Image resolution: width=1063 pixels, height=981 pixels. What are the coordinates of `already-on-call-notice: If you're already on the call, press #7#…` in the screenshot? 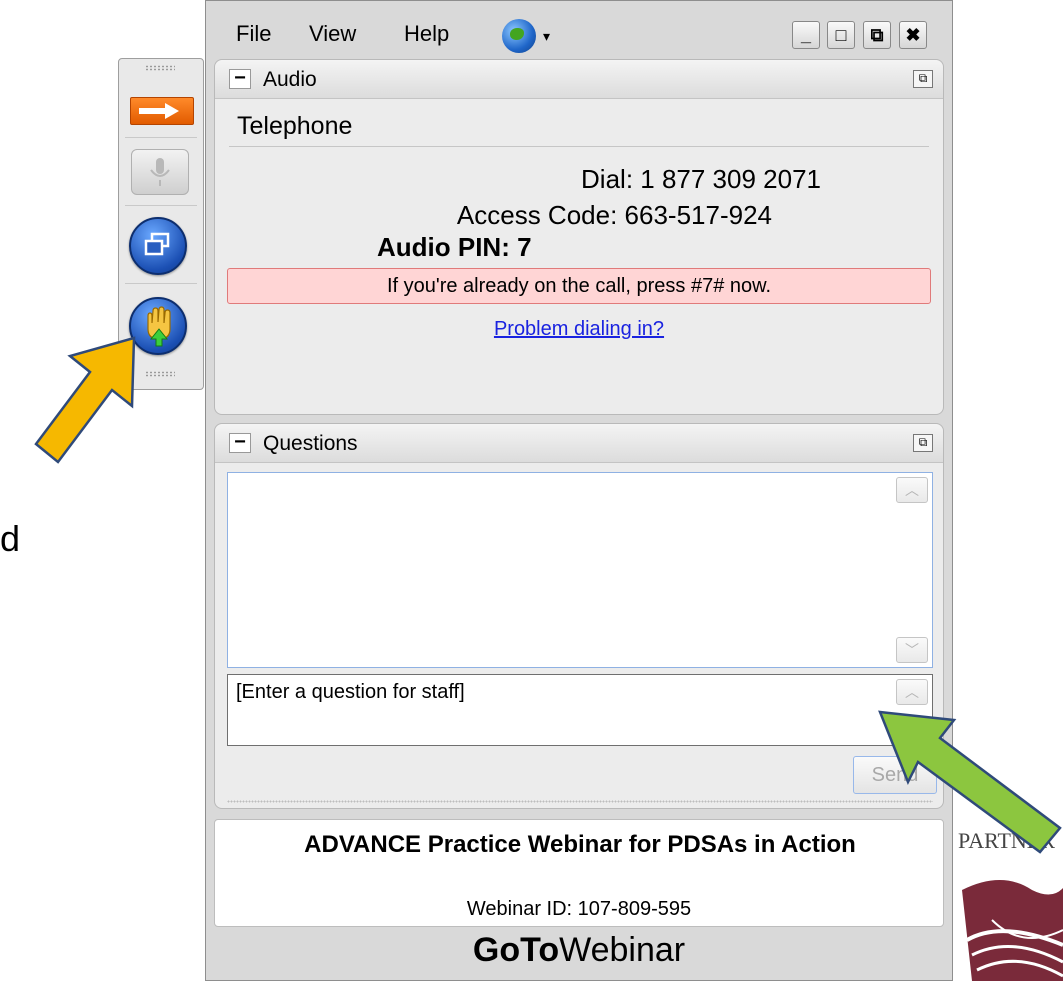 It's located at (579, 286).